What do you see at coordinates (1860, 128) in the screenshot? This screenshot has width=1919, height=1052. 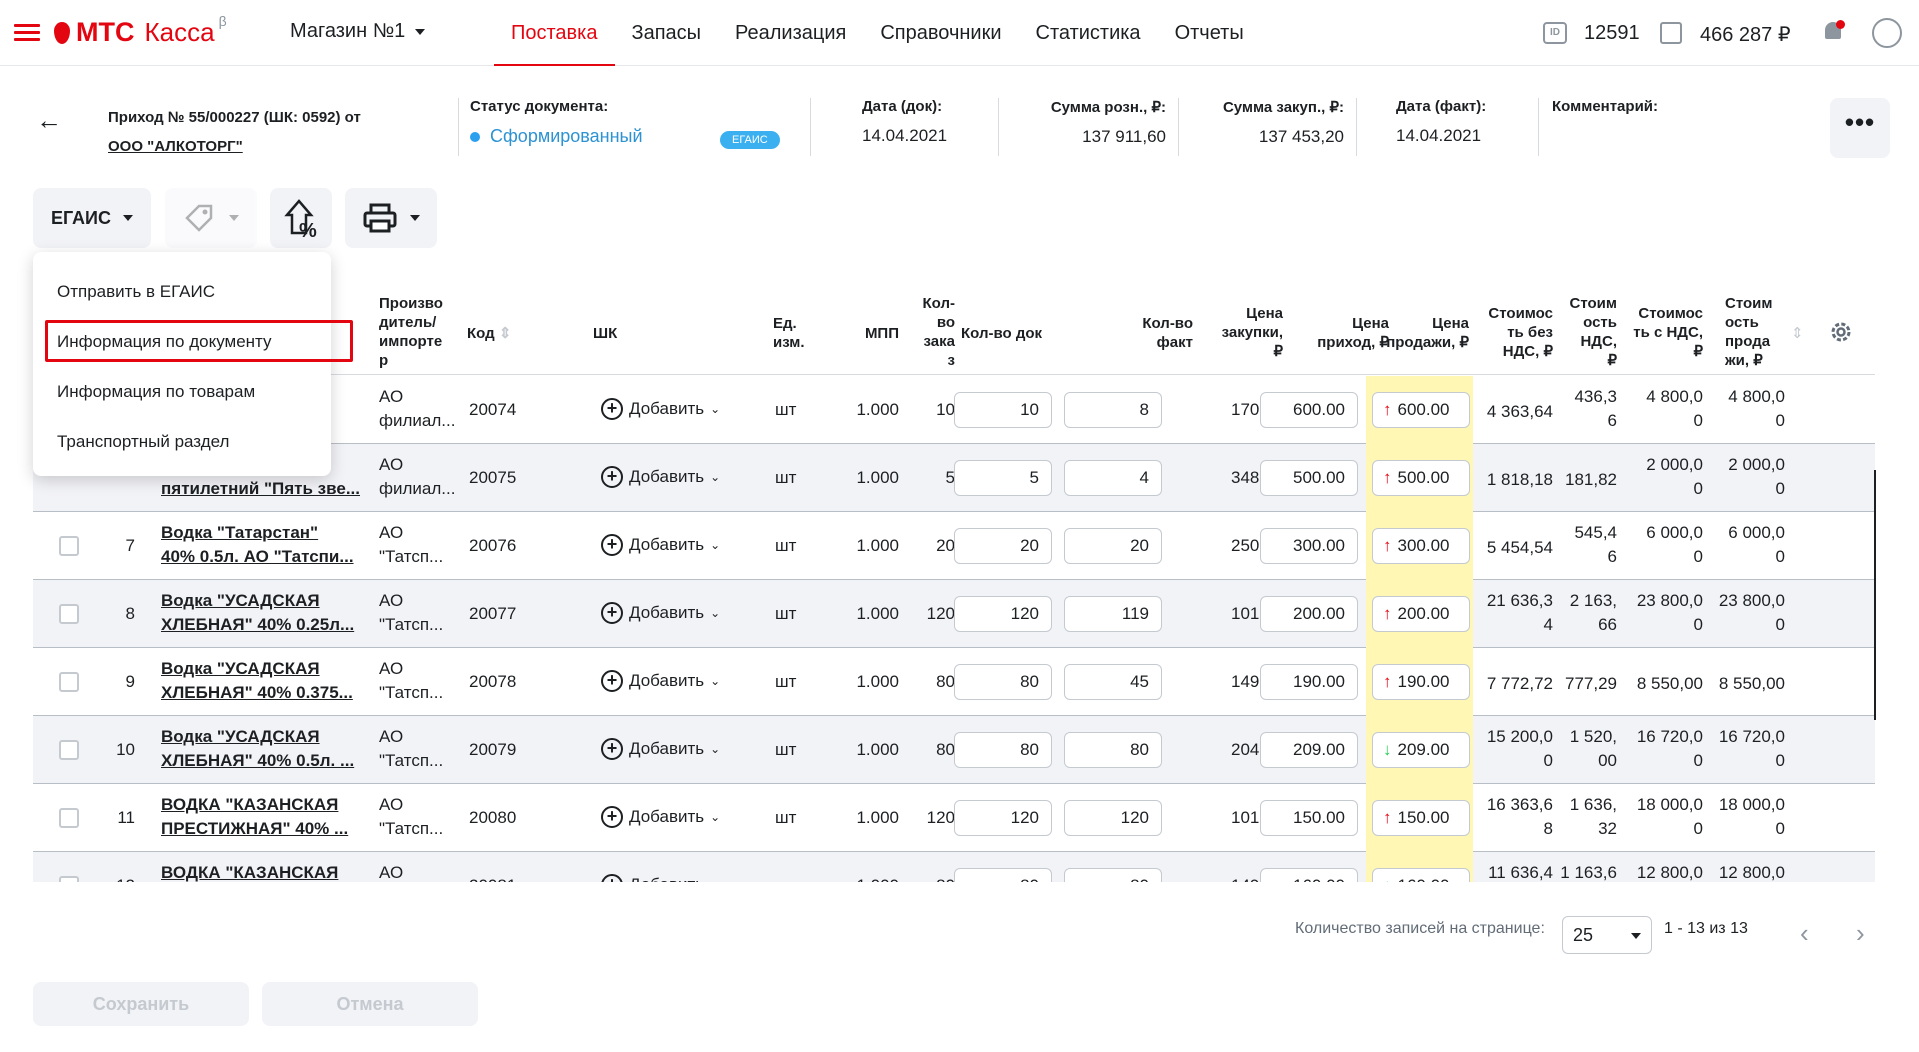 I see `more-actions-button: •••` at bounding box center [1860, 128].